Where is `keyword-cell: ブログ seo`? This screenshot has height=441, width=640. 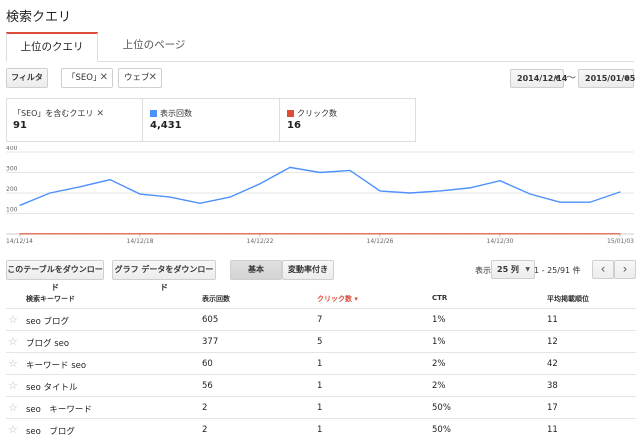
keyword-cell: ブログ seo is located at coordinates (47, 343).